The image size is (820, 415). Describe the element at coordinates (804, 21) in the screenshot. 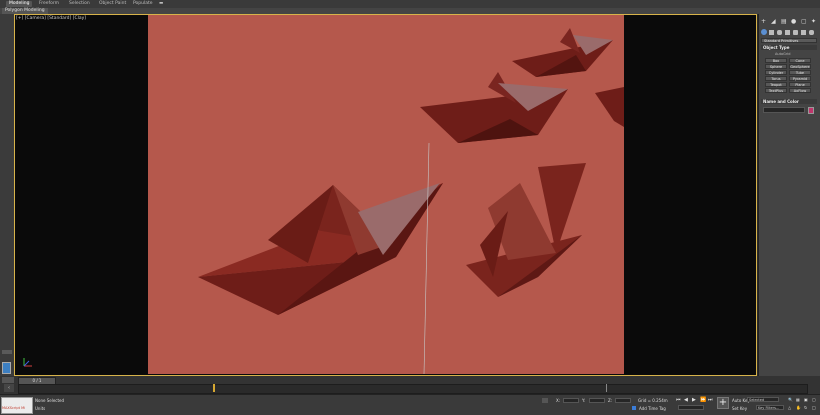

I see `display-icon: ▢` at that location.